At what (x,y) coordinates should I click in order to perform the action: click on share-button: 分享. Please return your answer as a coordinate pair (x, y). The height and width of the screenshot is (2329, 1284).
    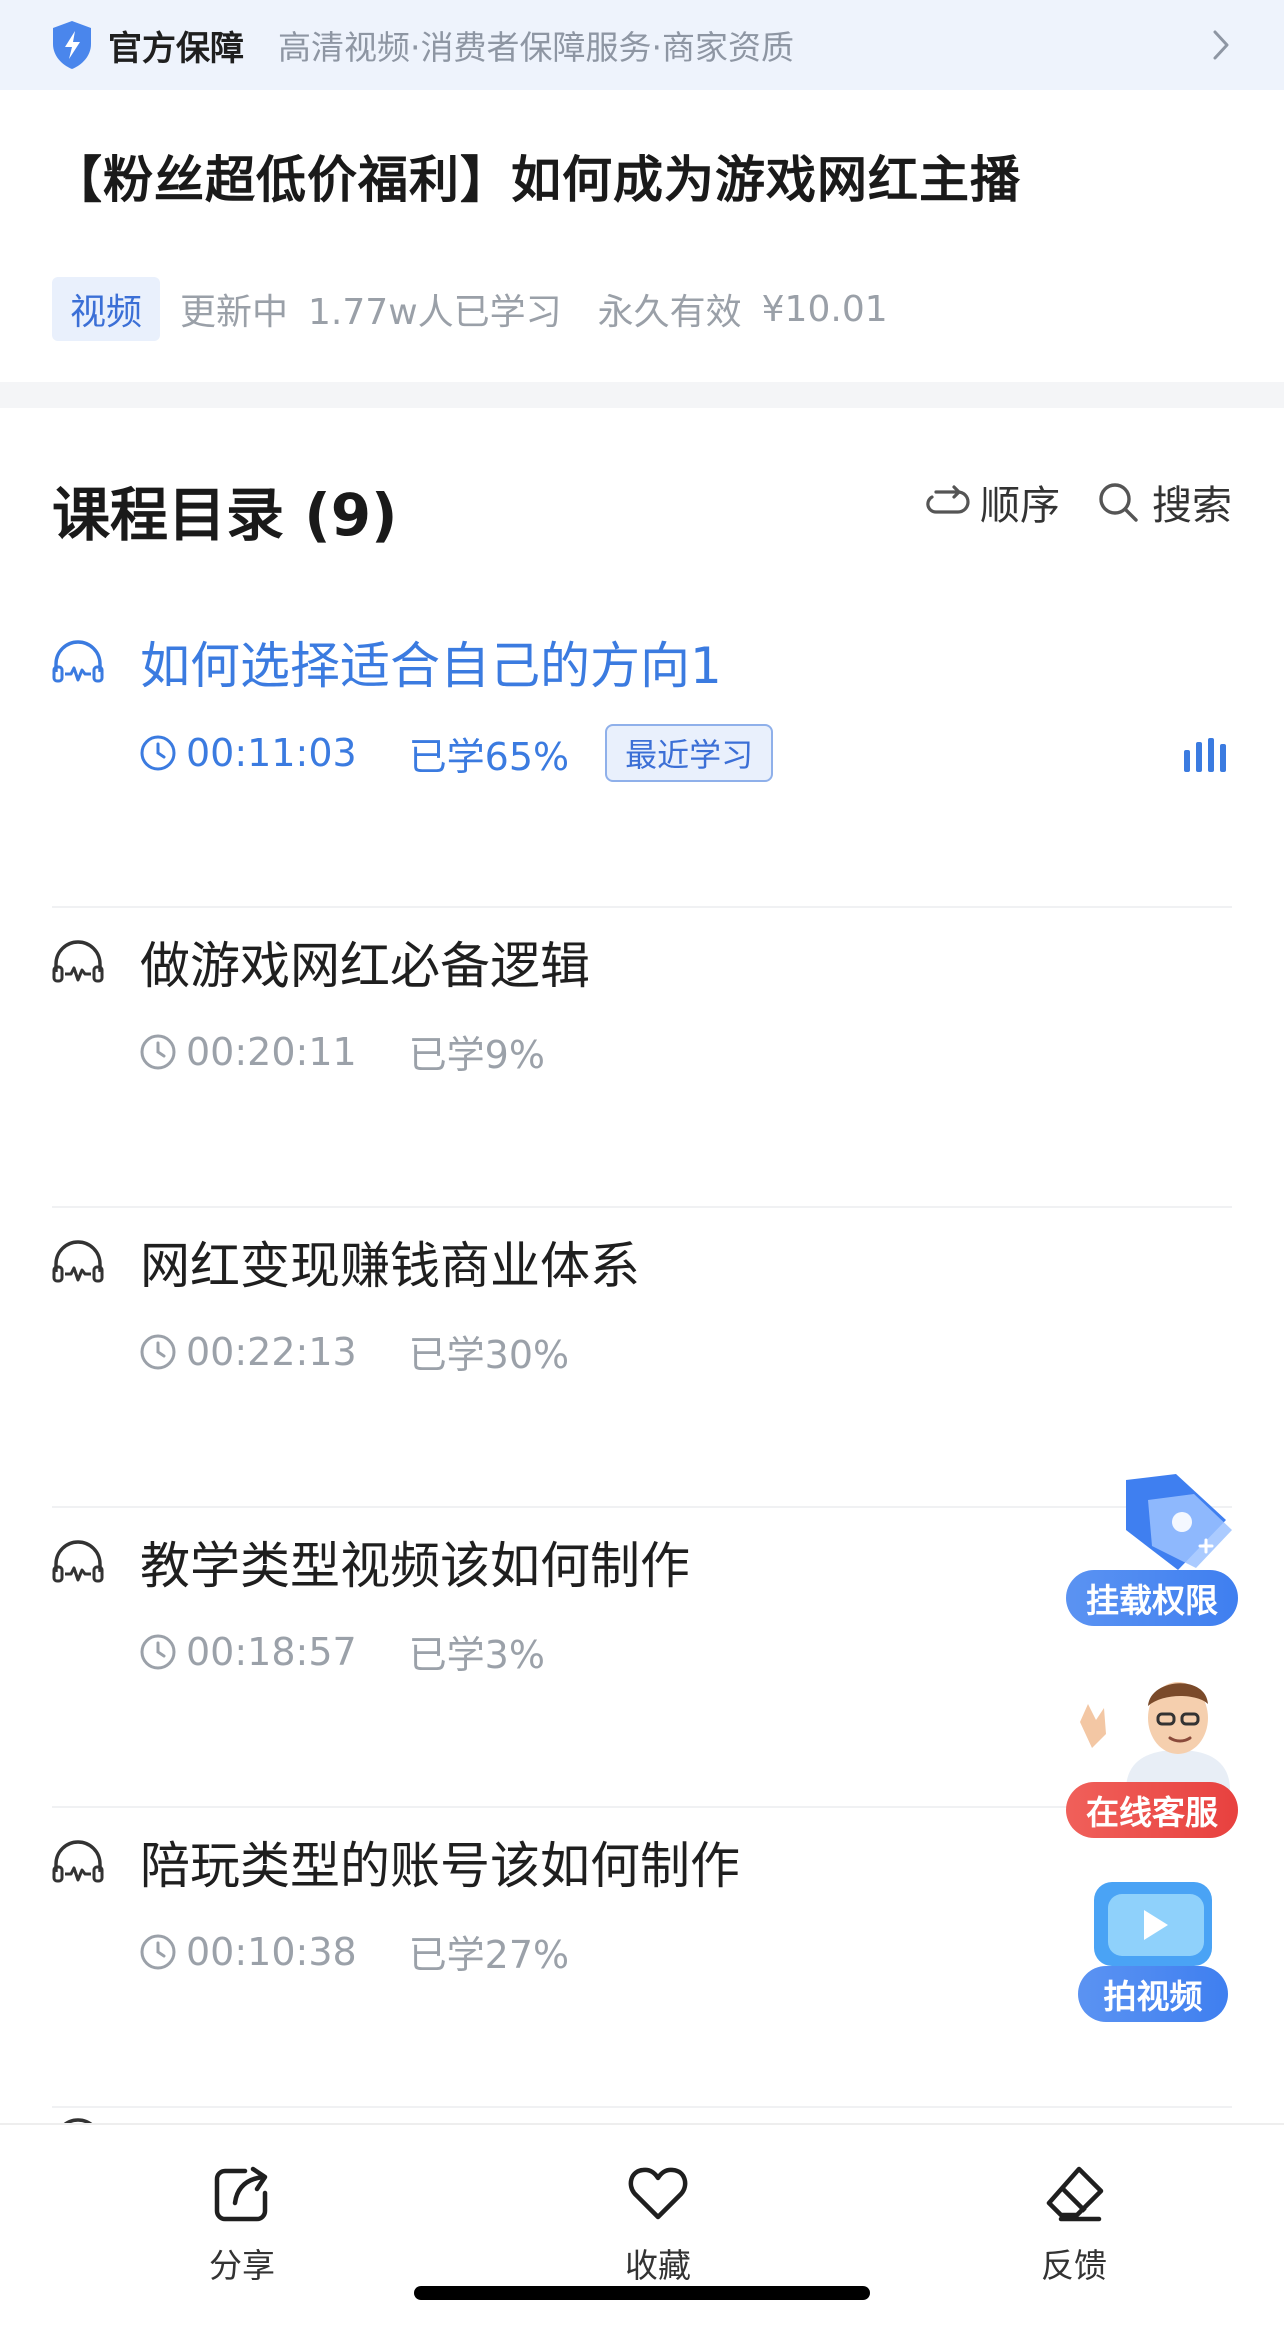
    Looking at the image, I should click on (242, 2224).